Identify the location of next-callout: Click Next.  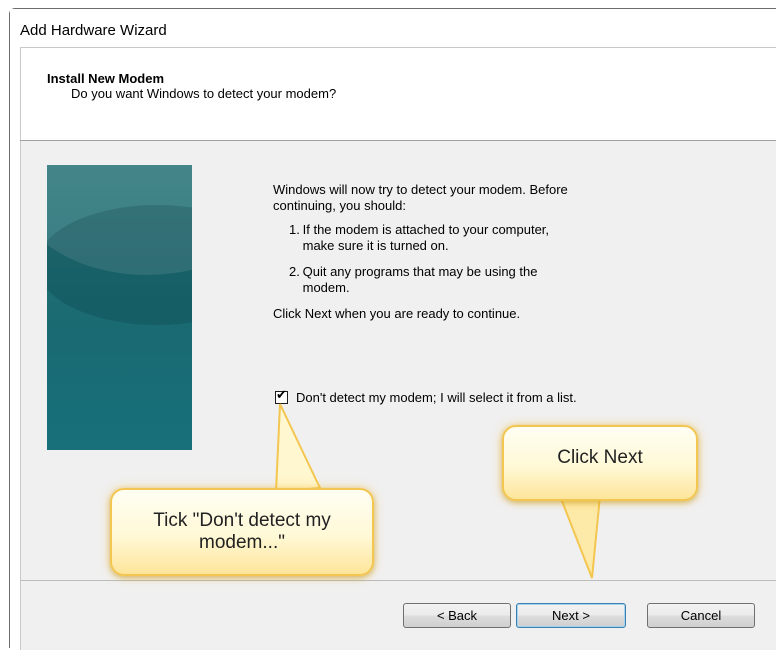
(600, 463).